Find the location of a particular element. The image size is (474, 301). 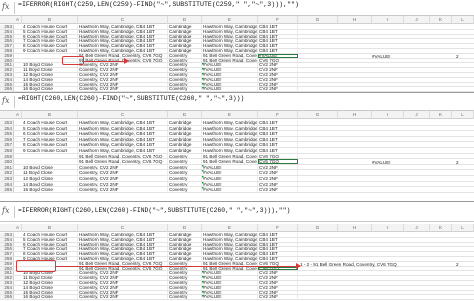

row-number: 254 is located at coordinates (7, 128).